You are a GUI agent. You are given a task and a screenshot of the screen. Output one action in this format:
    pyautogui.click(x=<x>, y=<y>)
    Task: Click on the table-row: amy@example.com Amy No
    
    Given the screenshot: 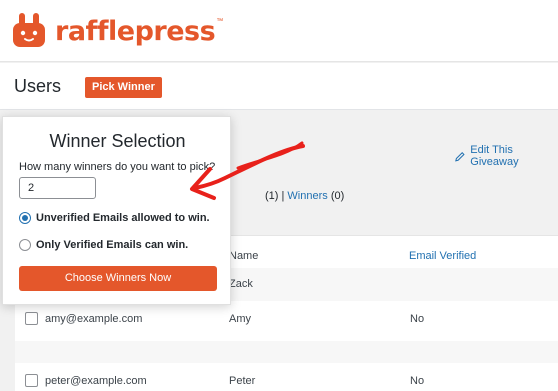 What is the action you would take?
    pyautogui.click(x=286, y=321)
    